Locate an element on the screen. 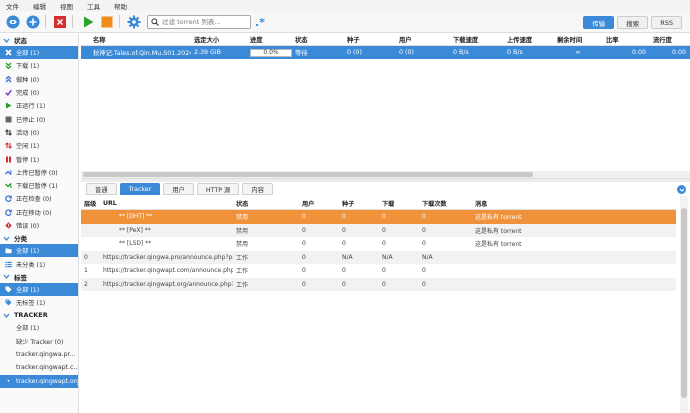  column-header: 选定大小 is located at coordinates (219, 39).